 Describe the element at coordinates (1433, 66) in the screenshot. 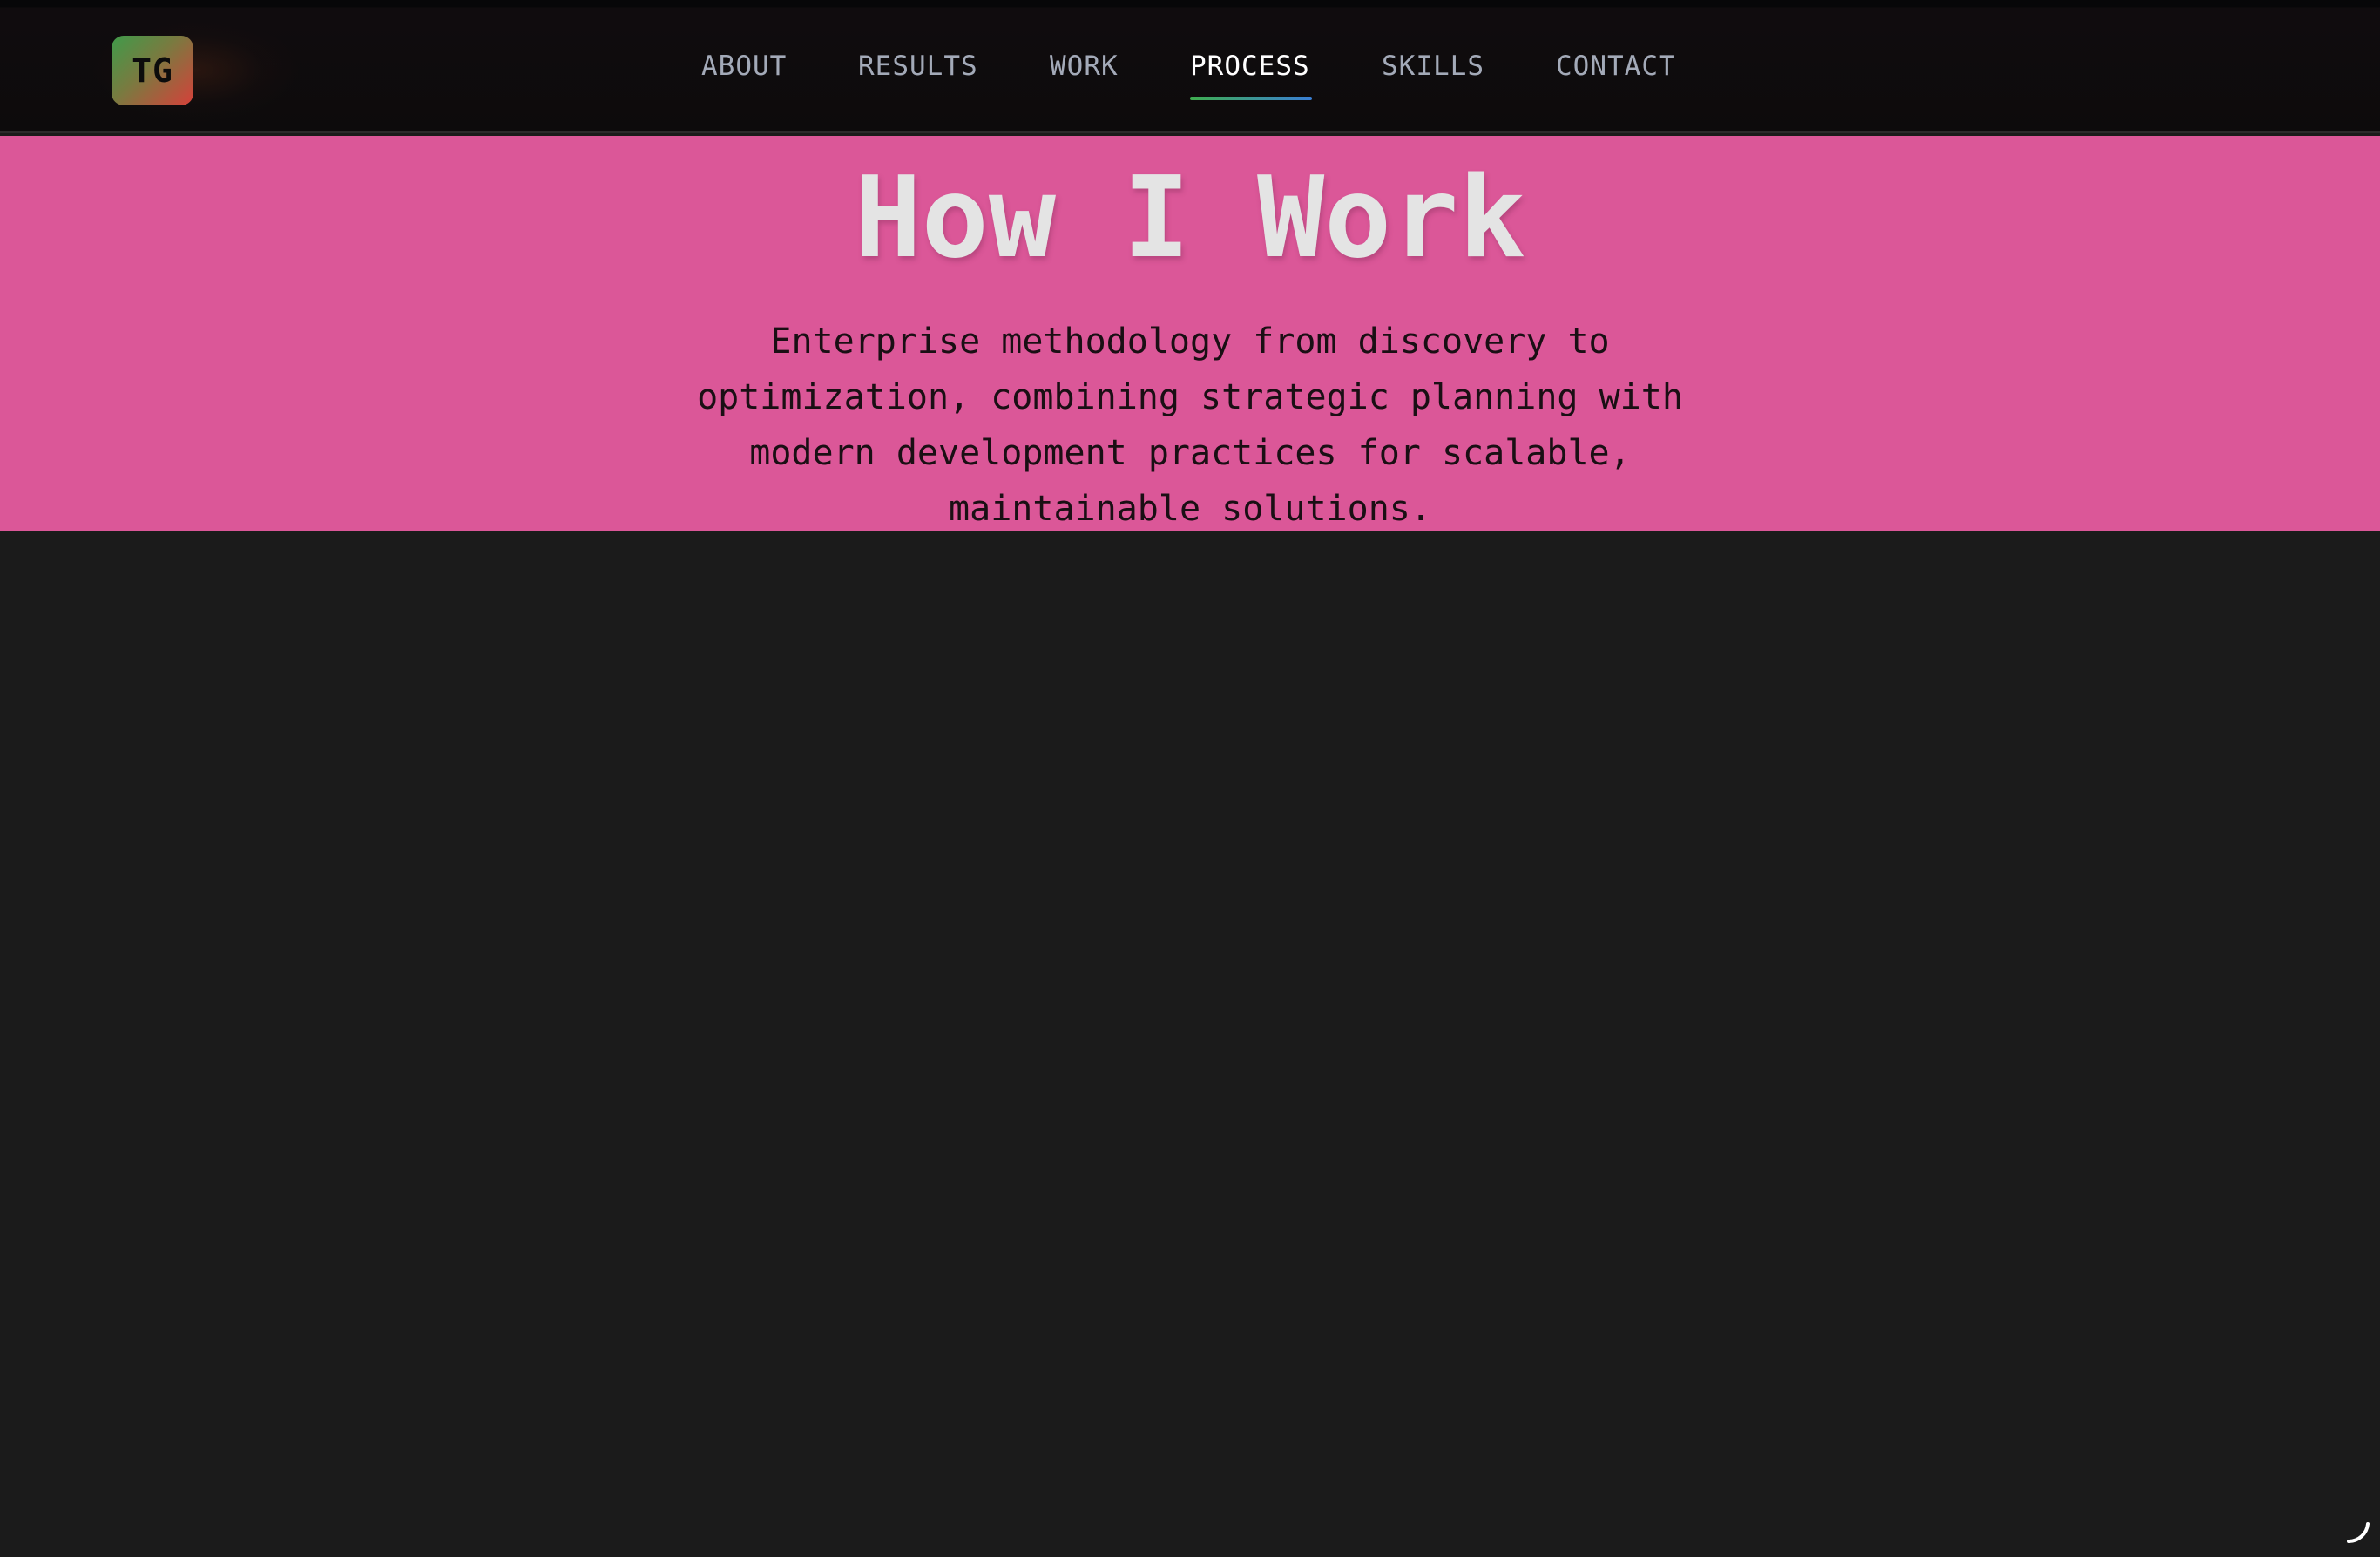

I see `nav-link-skills: SKILLS` at that location.